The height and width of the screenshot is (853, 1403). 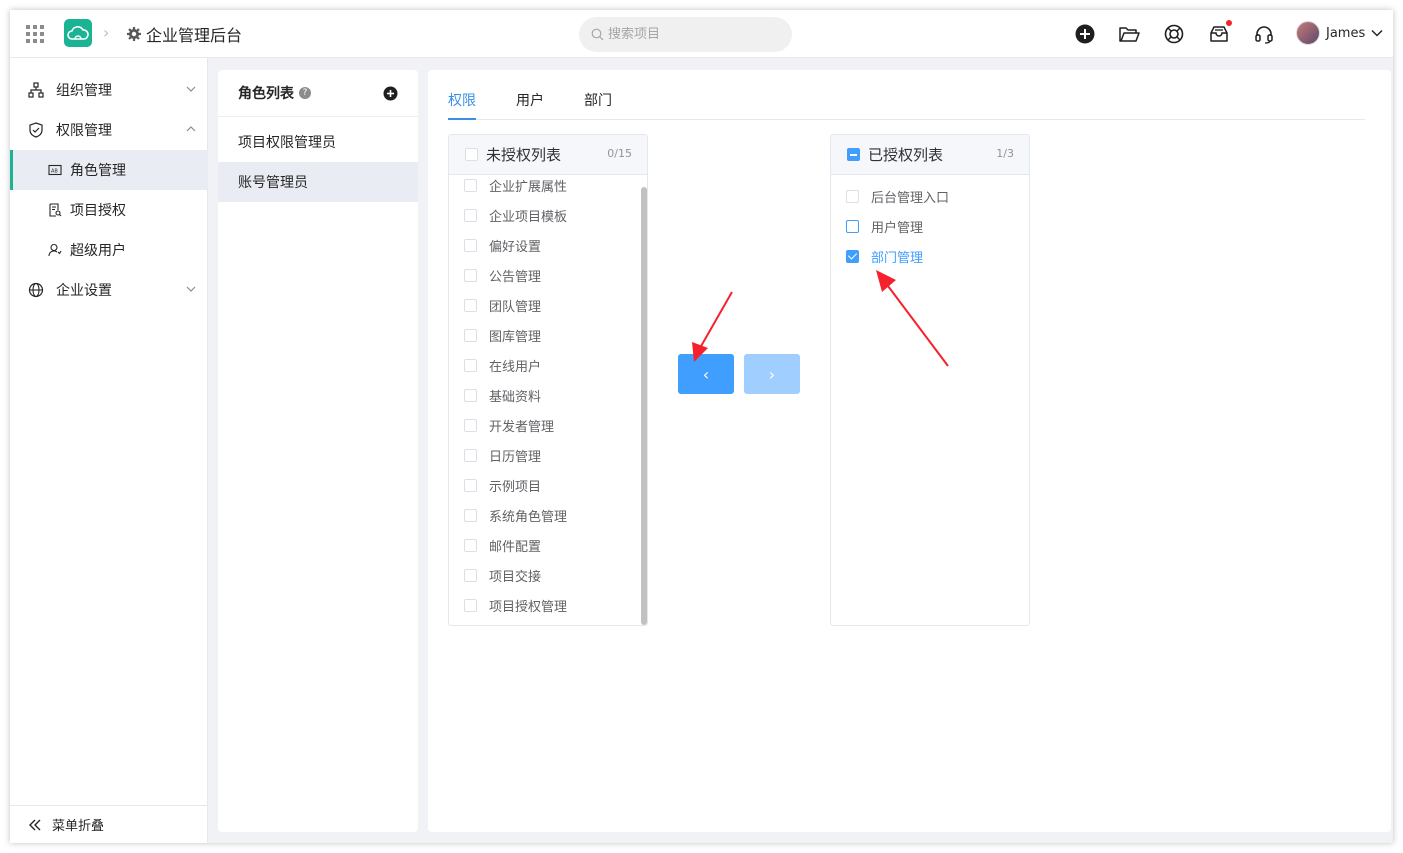 I want to click on add-role-icon, so click(x=390, y=93).